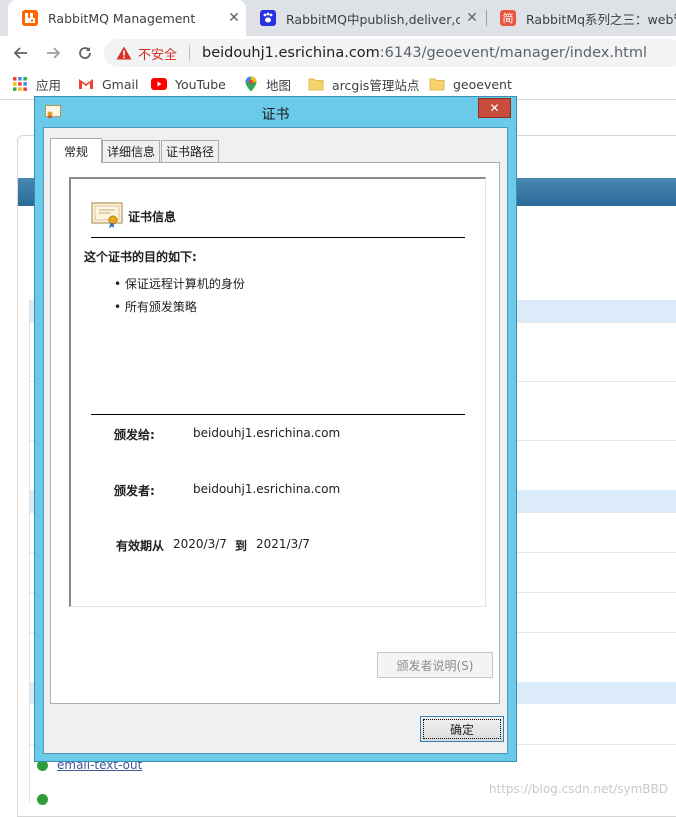  What do you see at coordinates (200, 84) in the screenshot?
I see `bookmark-label: YouTube` at bounding box center [200, 84].